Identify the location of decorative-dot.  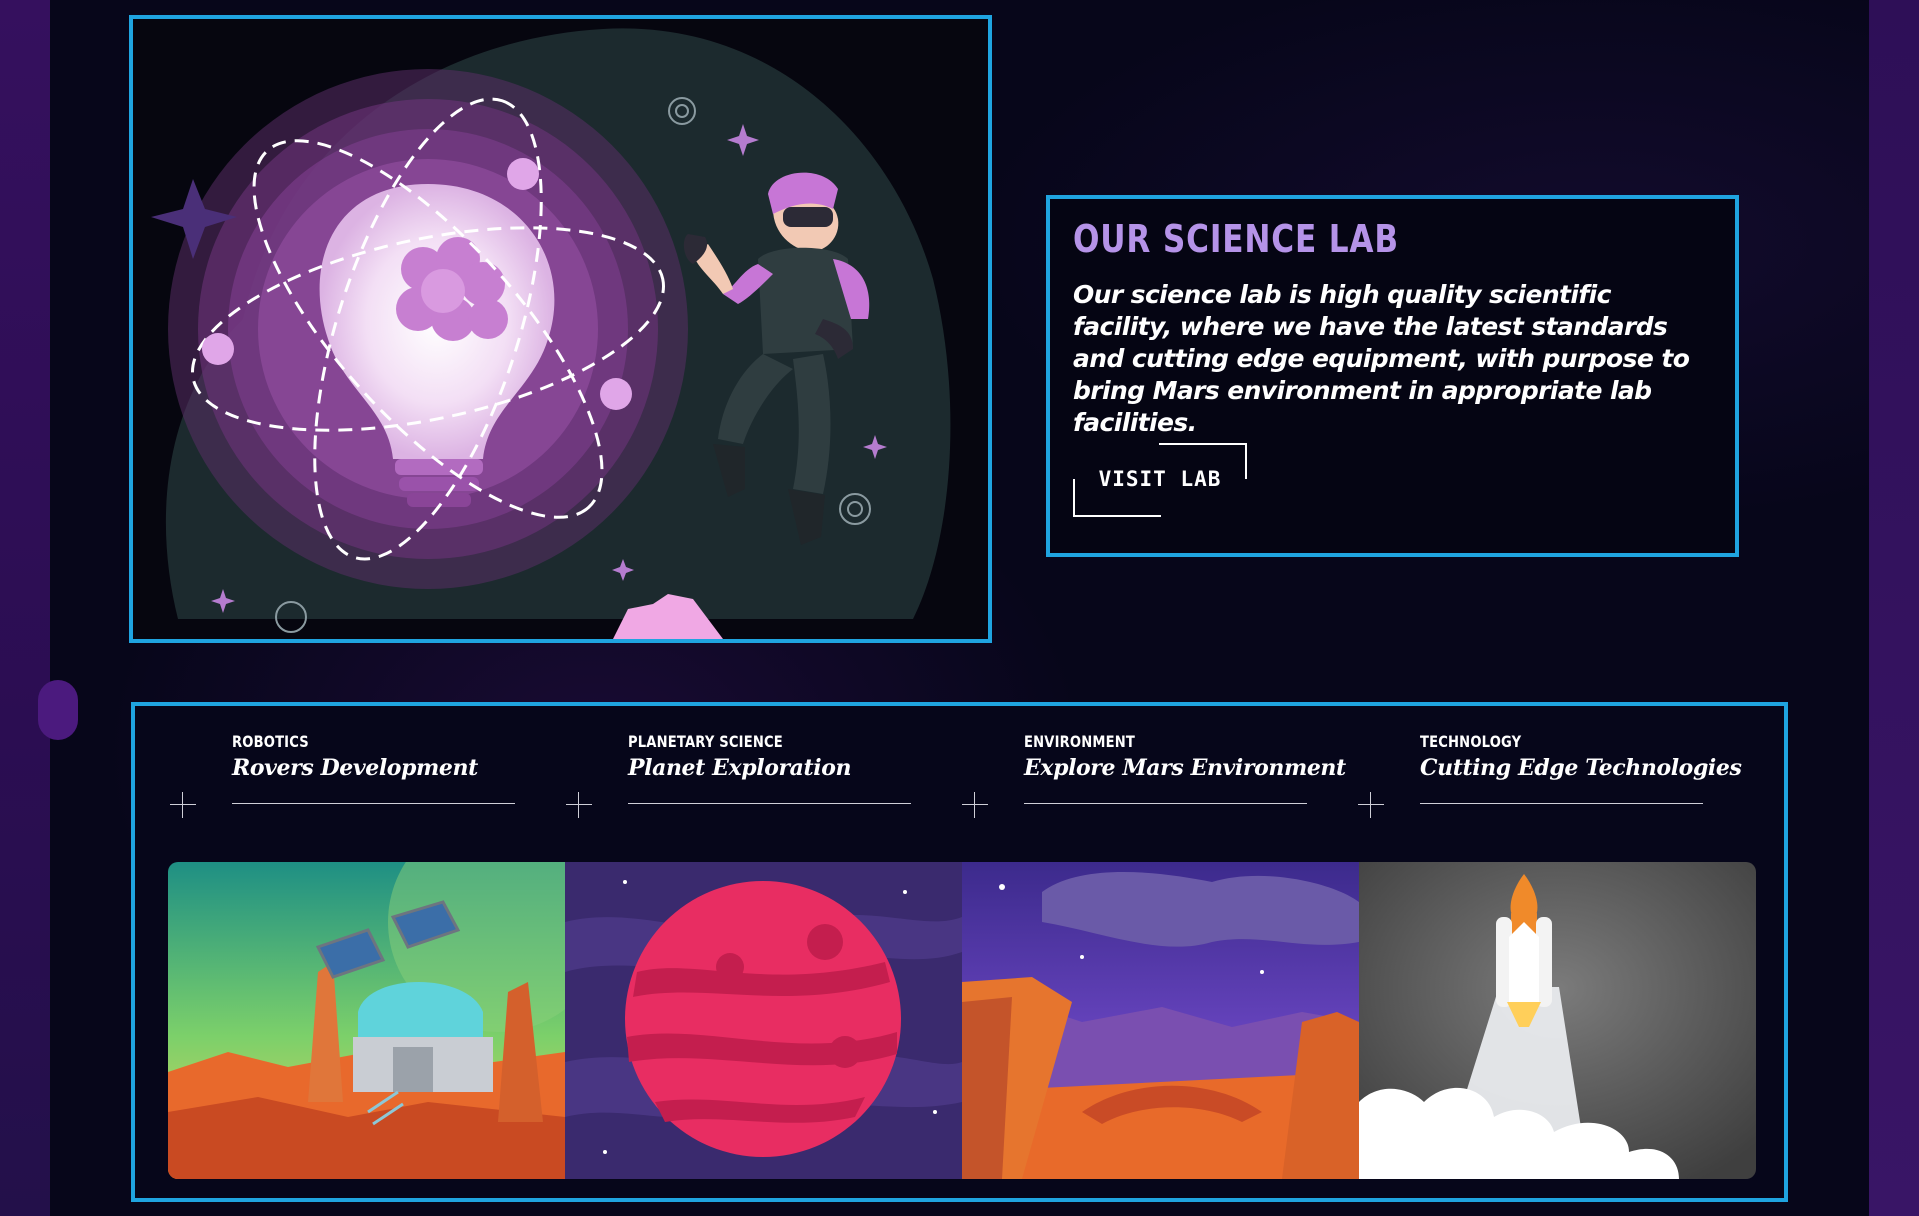
(58, 710).